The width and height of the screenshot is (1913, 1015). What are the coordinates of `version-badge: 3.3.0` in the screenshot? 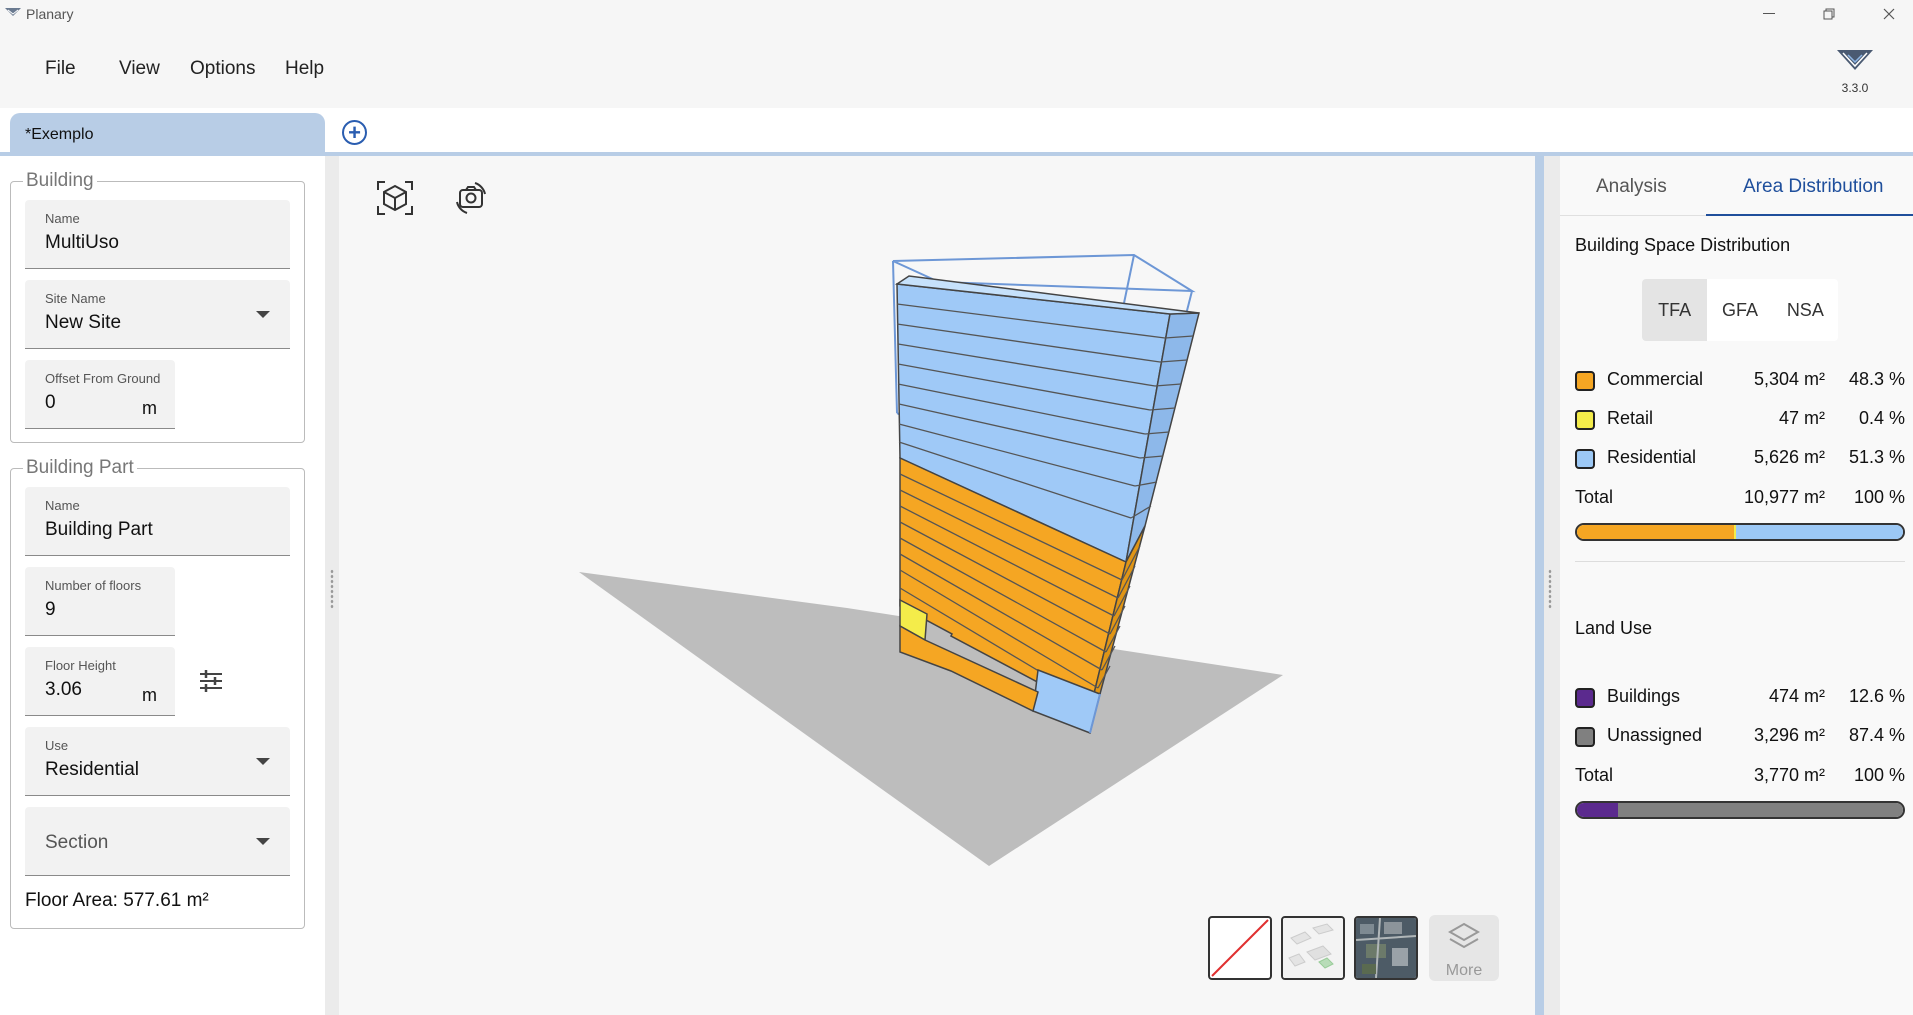 It's located at (1855, 70).